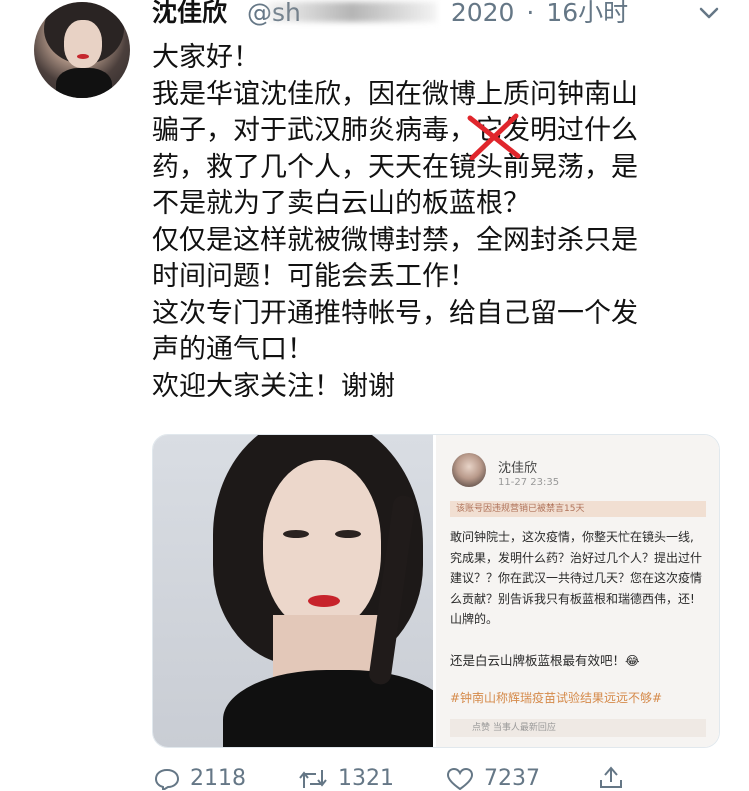  Describe the element at coordinates (218, 778) in the screenshot. I see `reply-count: 2118` at that location.